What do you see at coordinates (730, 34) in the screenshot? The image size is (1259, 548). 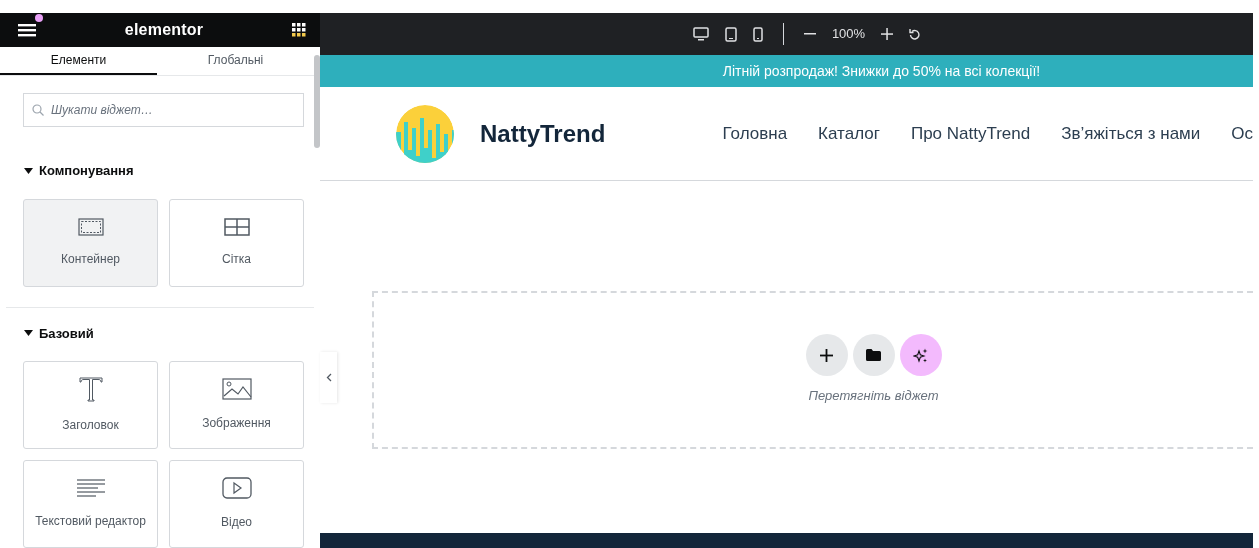 I see `tablet-icon` at bounding box center [730, 34].